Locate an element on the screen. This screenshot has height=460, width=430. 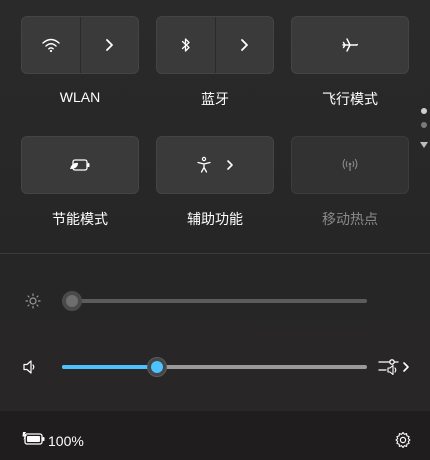
brightness-slider-track is located at coordinates (214, 301).